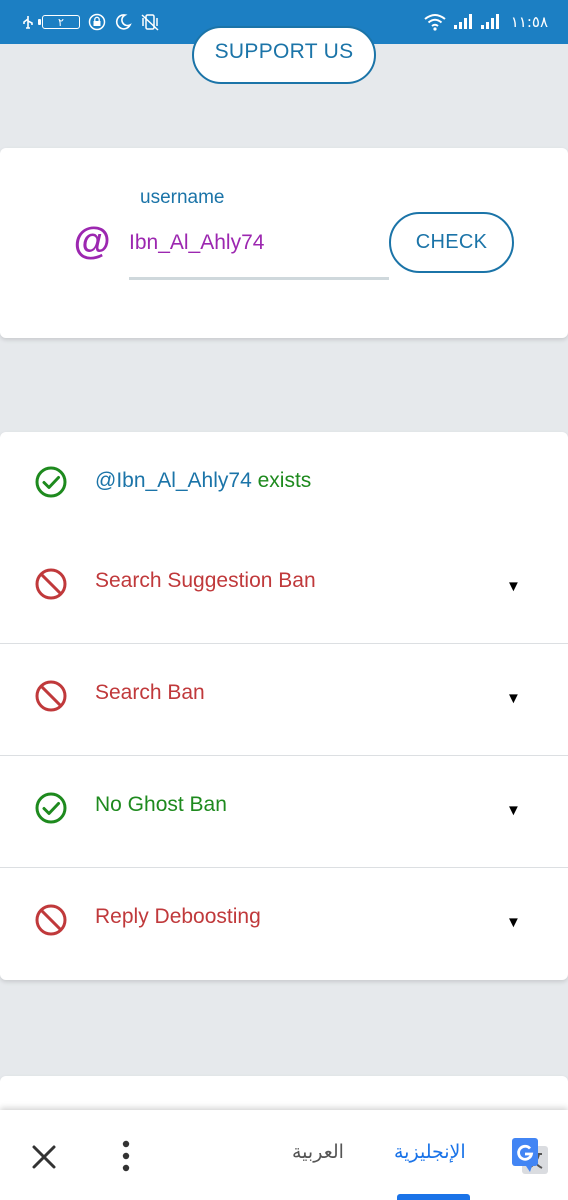 The image size is (568, 1200). I want to click on translate-bar: العربية الإنجليزية, so click(284, 1155).